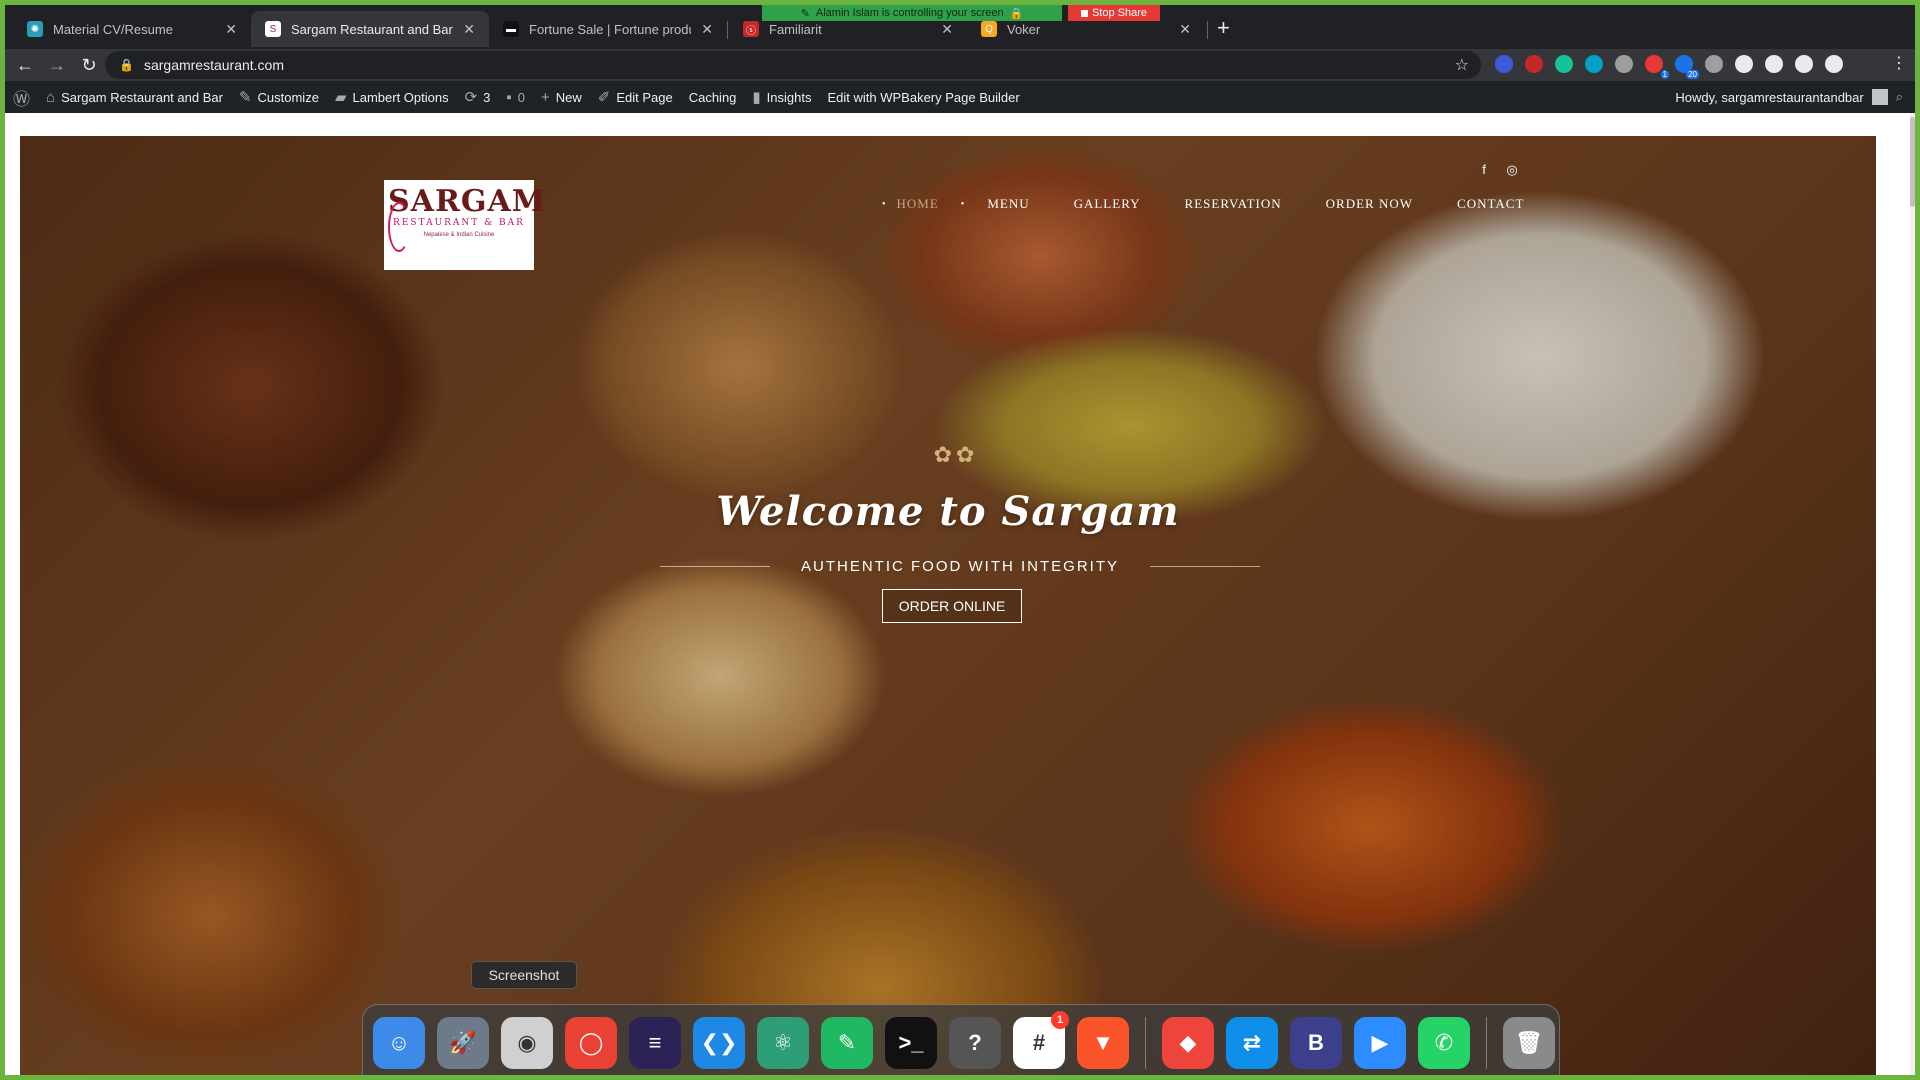 This screenshot has width=1920, height=1080. I want to click on wp-account: Howdy, sargamrestaurantandbar ⌕, so click(1789, 97).